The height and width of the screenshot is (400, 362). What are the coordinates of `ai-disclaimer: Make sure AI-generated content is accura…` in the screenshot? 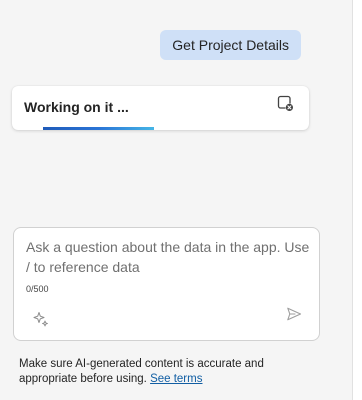 It's located at (169, 372).